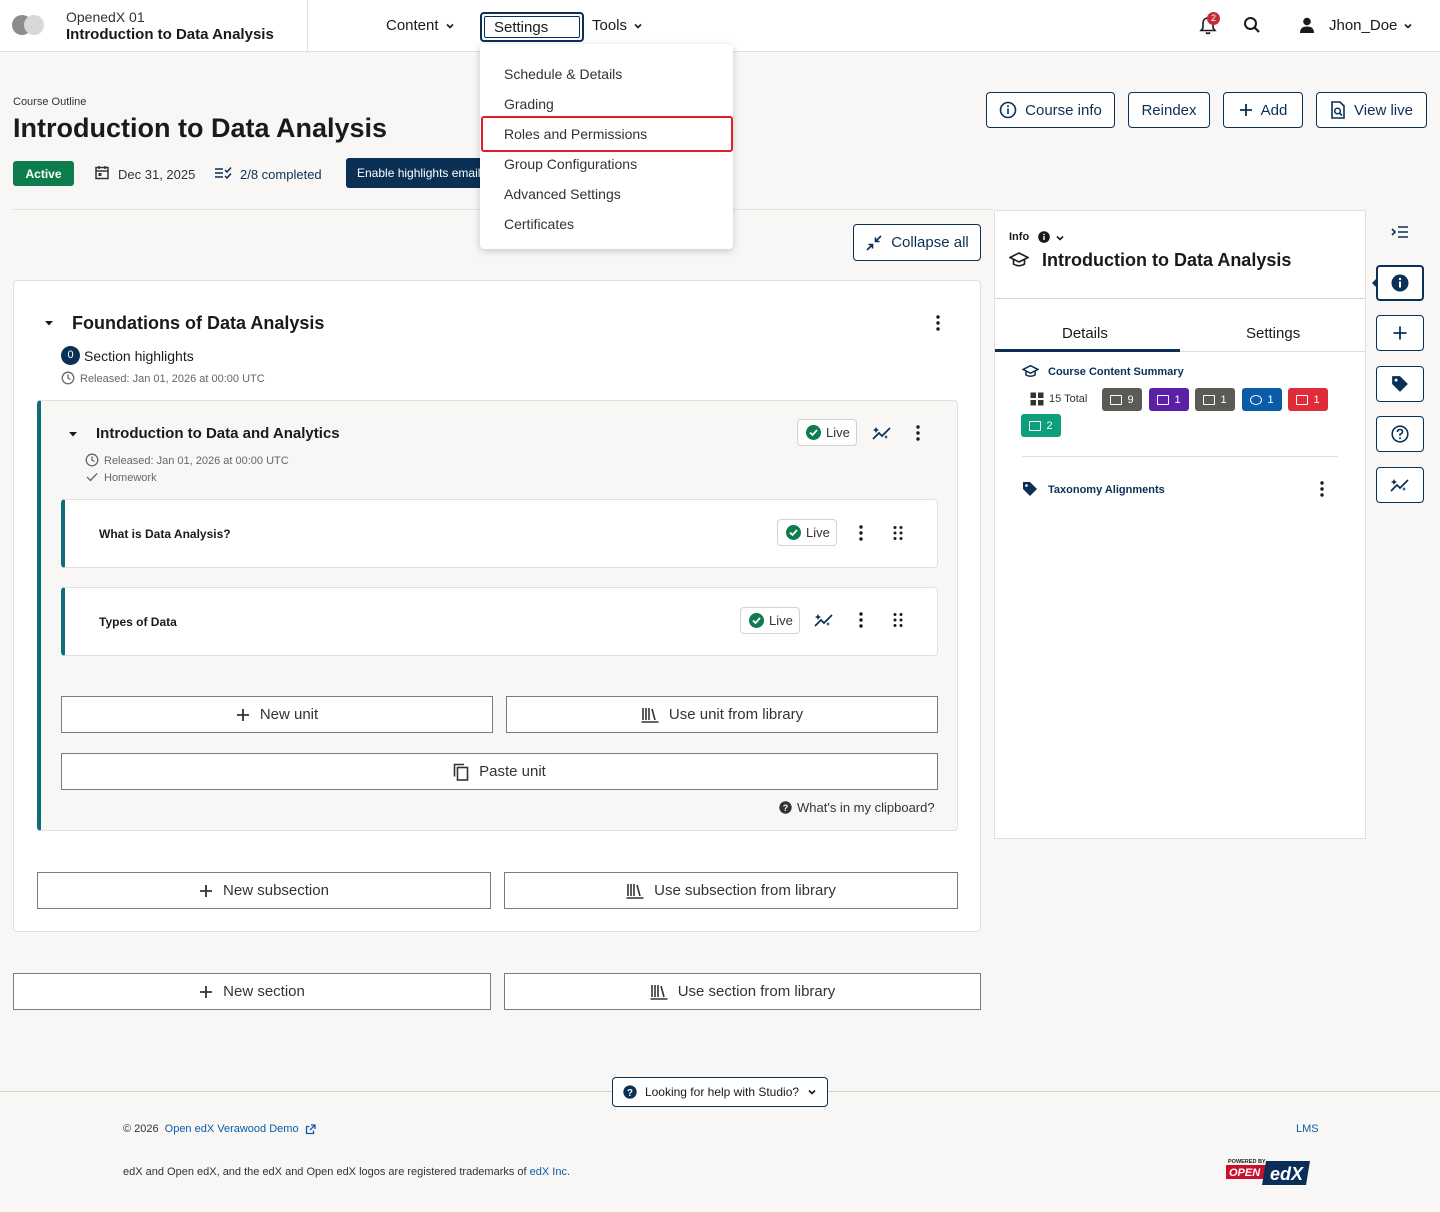  I want to click on subsection-title: Introduction to Data and Analytics, so click(218, 433).